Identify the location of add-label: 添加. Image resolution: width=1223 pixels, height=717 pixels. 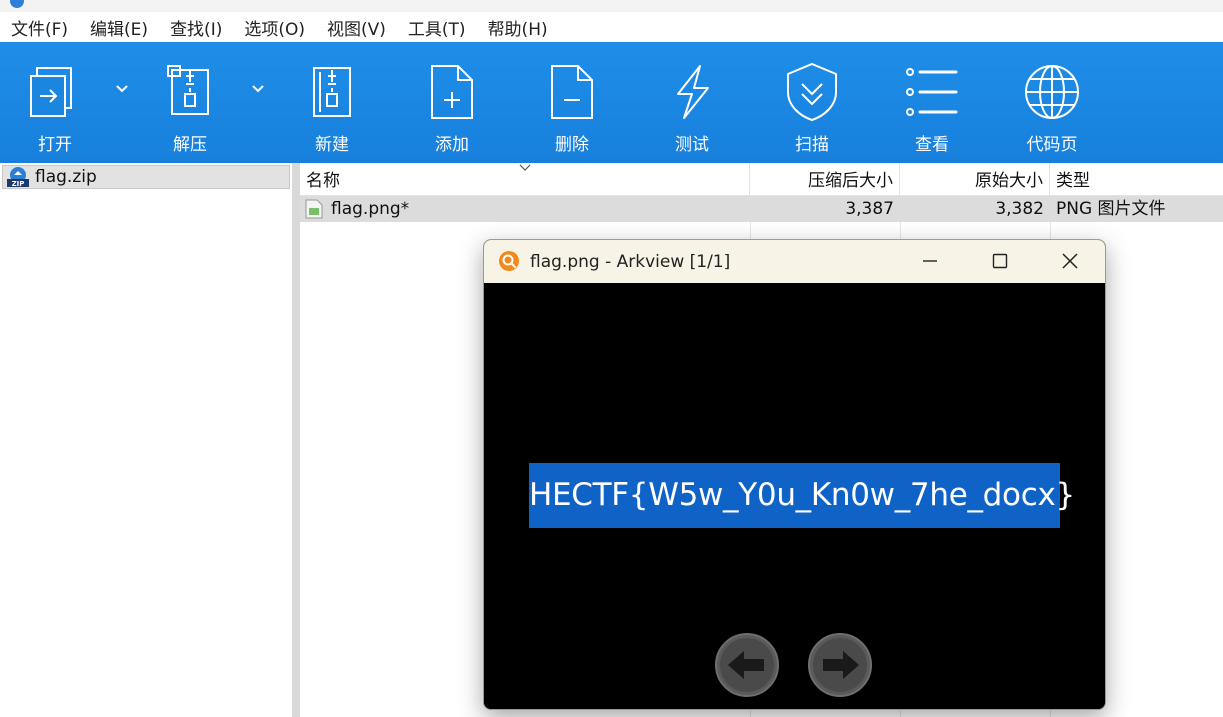
(452, 145).